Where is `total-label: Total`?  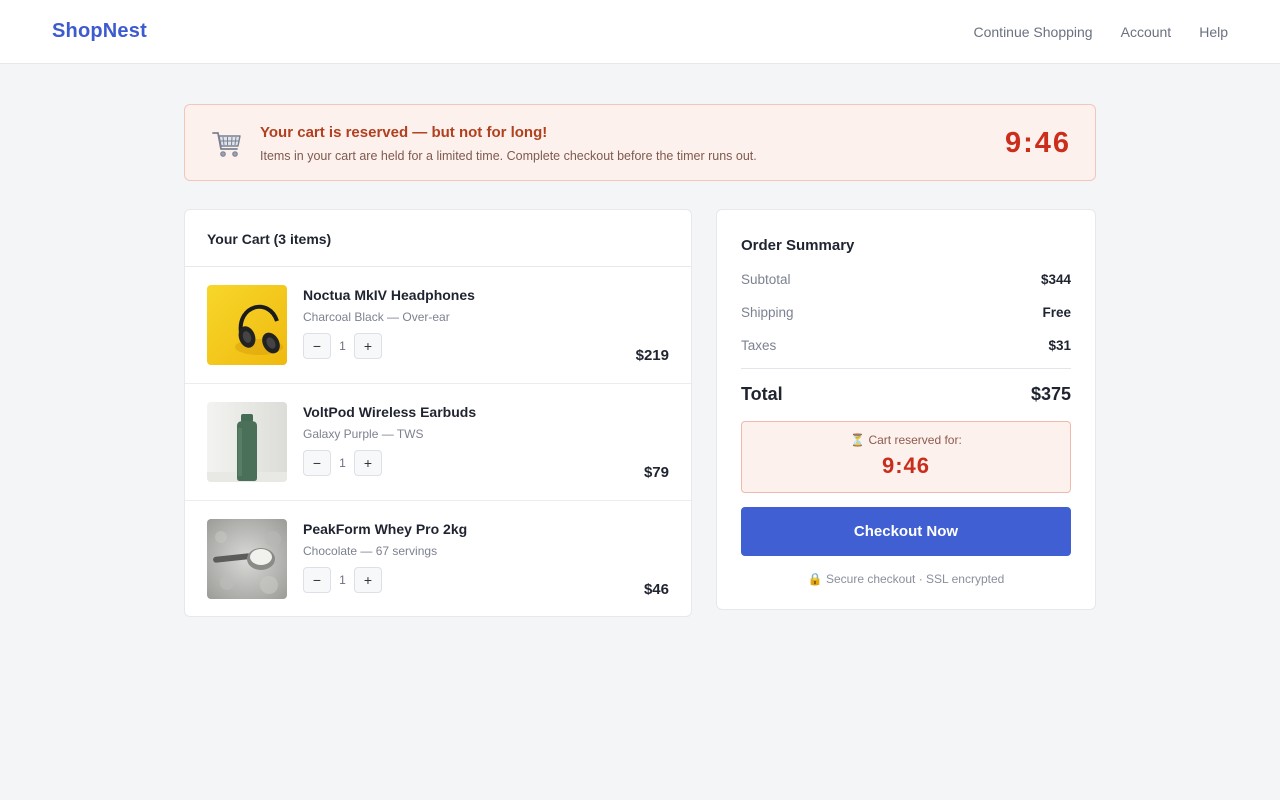
total-label: Total is located at coordinates (762, 394).